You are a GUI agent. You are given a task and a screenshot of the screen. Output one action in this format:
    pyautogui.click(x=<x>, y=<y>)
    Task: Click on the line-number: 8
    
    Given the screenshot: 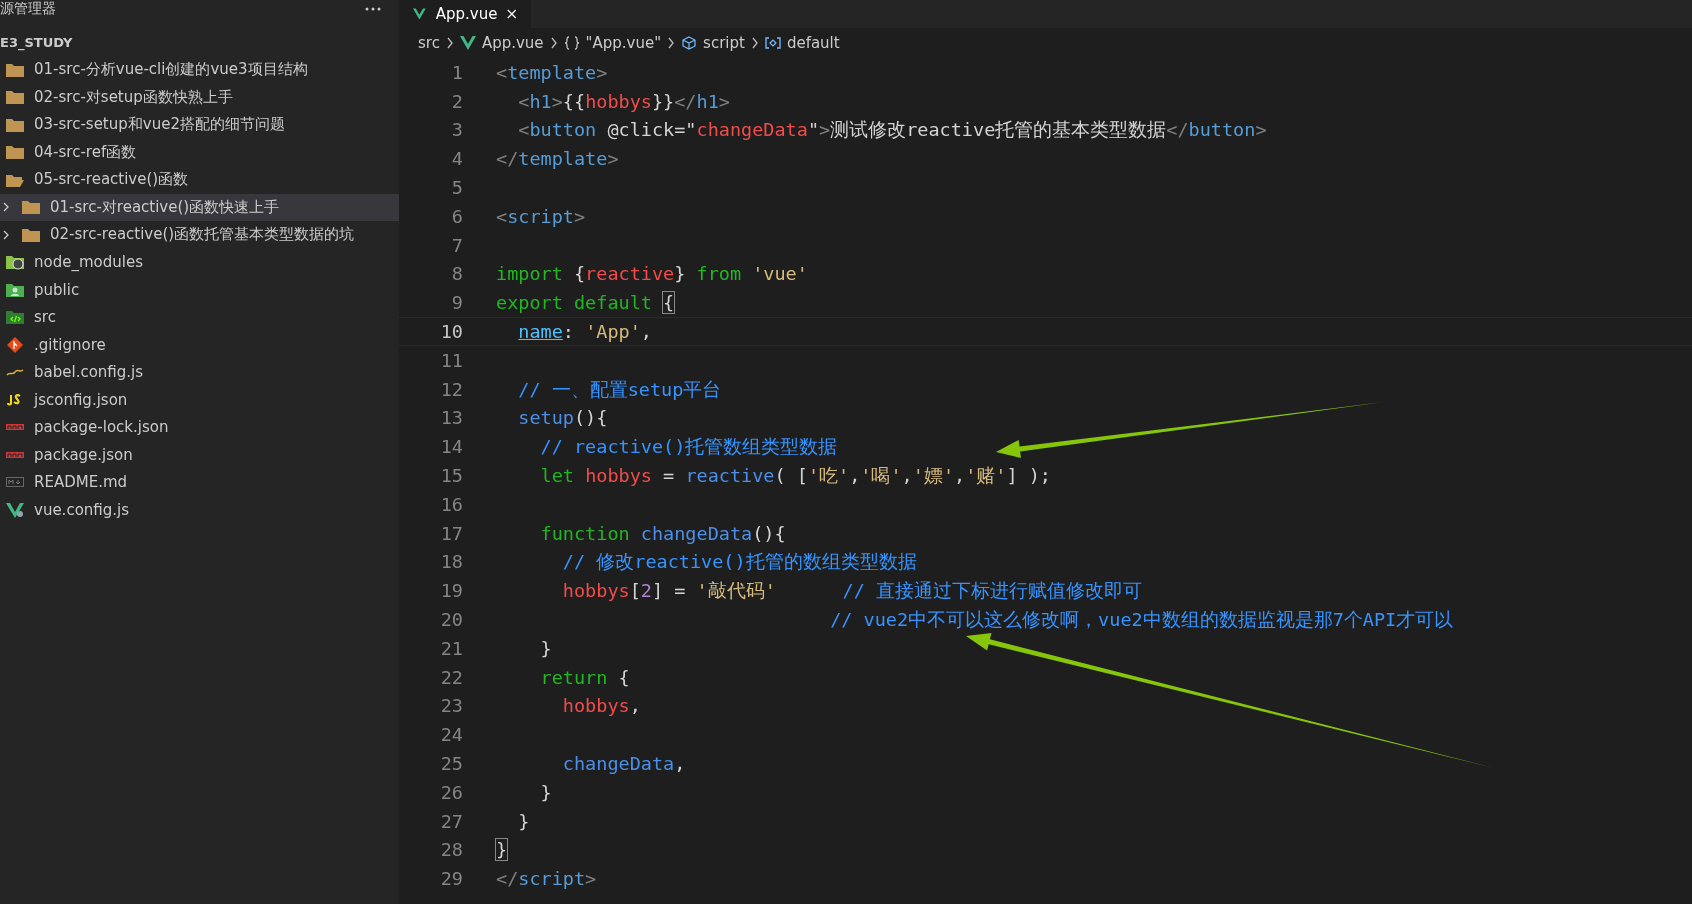 What is the action you would take?
    pyautogui.click(x=456, y=274)
    